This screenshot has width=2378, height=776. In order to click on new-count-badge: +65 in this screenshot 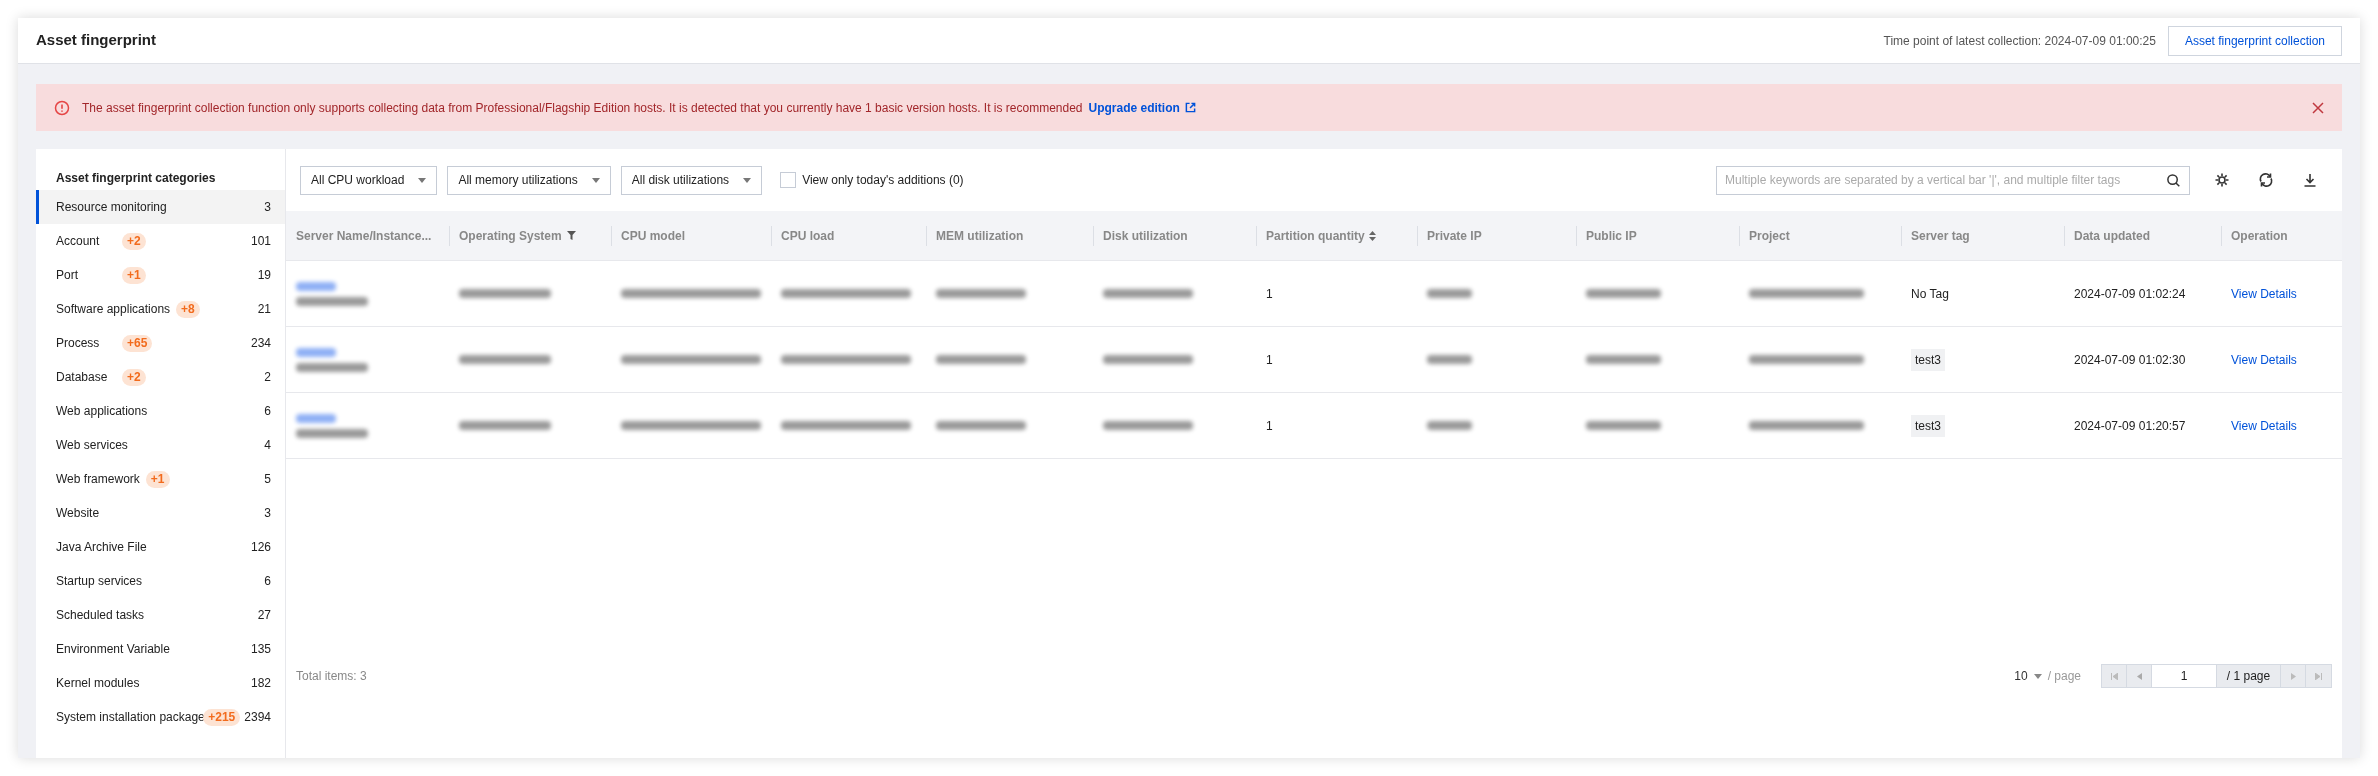, I will do `click(137, 343)`.